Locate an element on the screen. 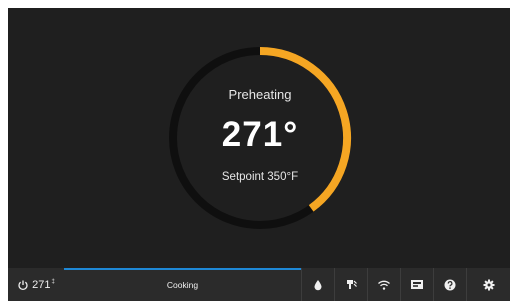 The image size is (510, 301). bottom-toolbar: 271 ‡ Cooking is located at coordinates (259, 284).